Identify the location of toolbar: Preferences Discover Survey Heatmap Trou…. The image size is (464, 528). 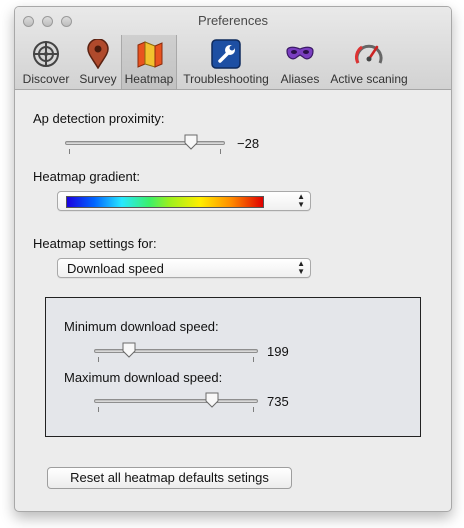
(233, 48).